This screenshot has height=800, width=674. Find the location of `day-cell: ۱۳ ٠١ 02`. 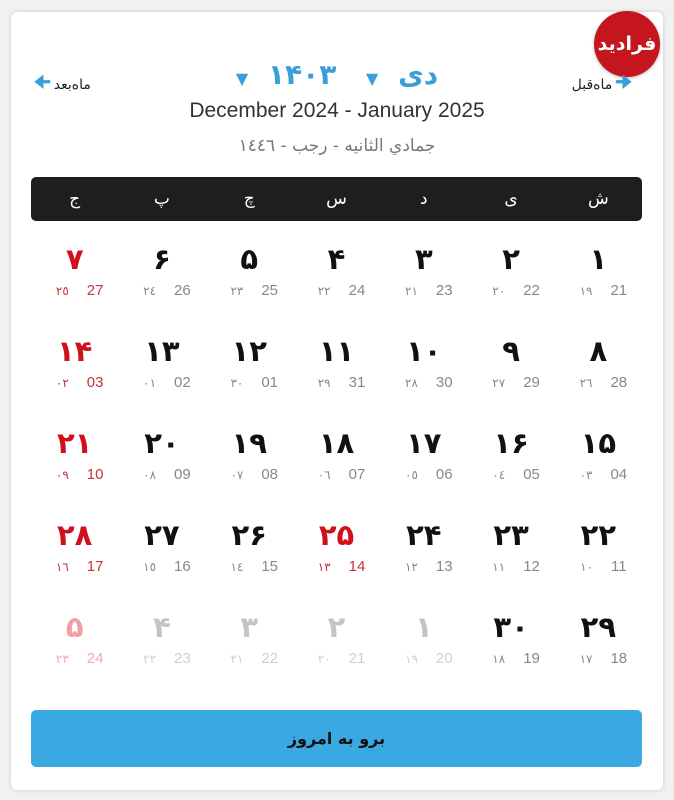

day-cell: ۱۳ ٠١ 02 is located at coordinates (161, 374).